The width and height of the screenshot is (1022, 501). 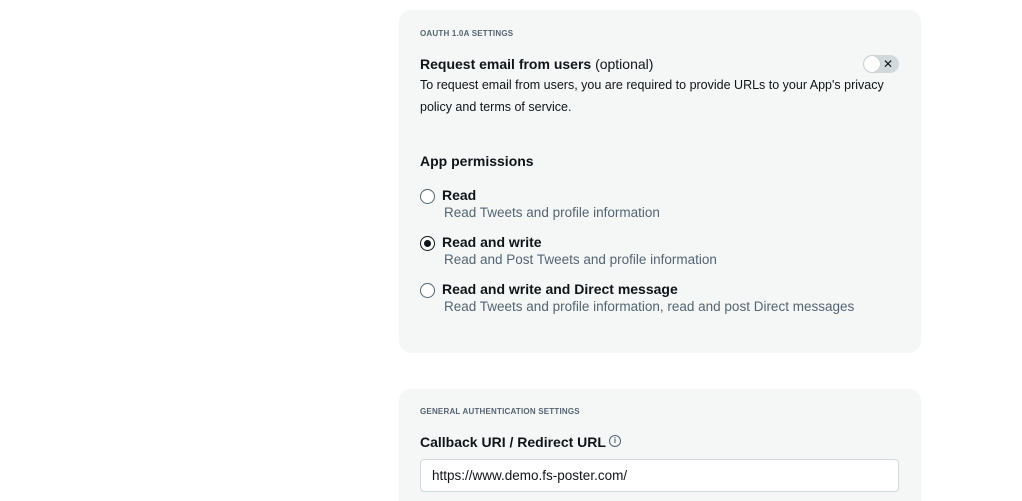 What do you see at coordinates (881, 64) in the screenshot?
I see `request-email-toggle: ✕` at bounding box center [881, 64].